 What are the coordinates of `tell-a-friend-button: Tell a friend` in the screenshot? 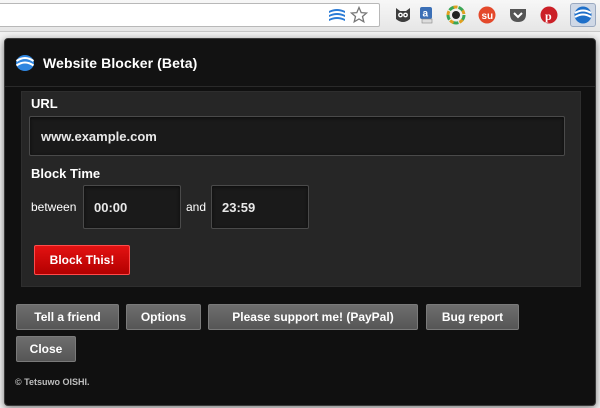 It's located at (67, 317).